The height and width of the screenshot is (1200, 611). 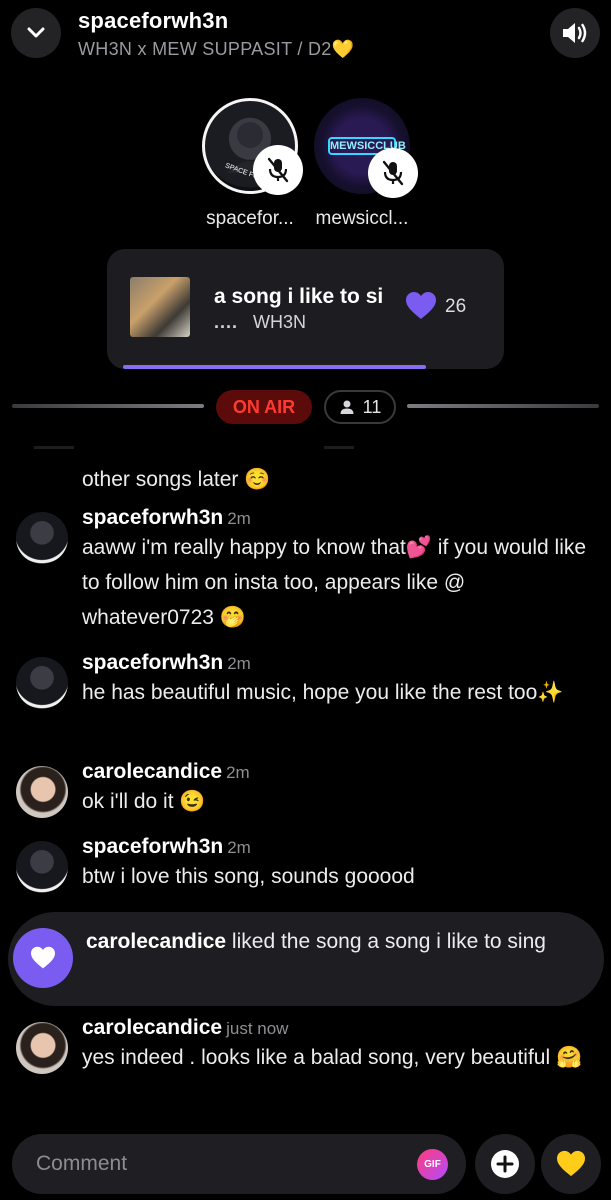 I want to click on collapse-button, so click(x=36, y=33).